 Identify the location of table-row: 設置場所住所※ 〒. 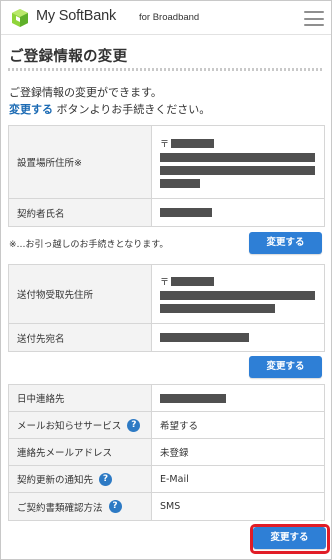
(166, 162).